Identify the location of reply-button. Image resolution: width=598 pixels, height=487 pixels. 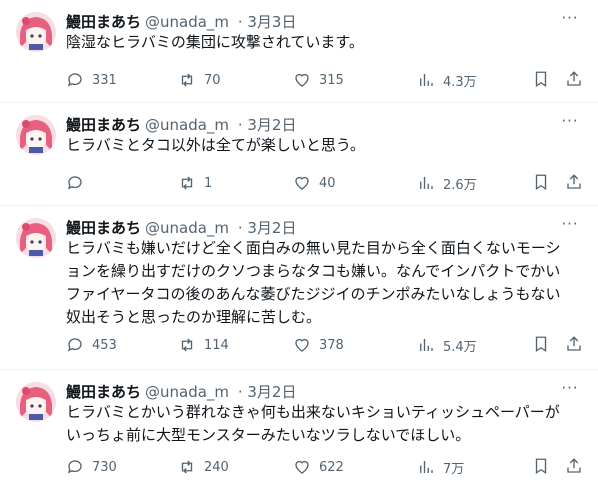
(79, 183).